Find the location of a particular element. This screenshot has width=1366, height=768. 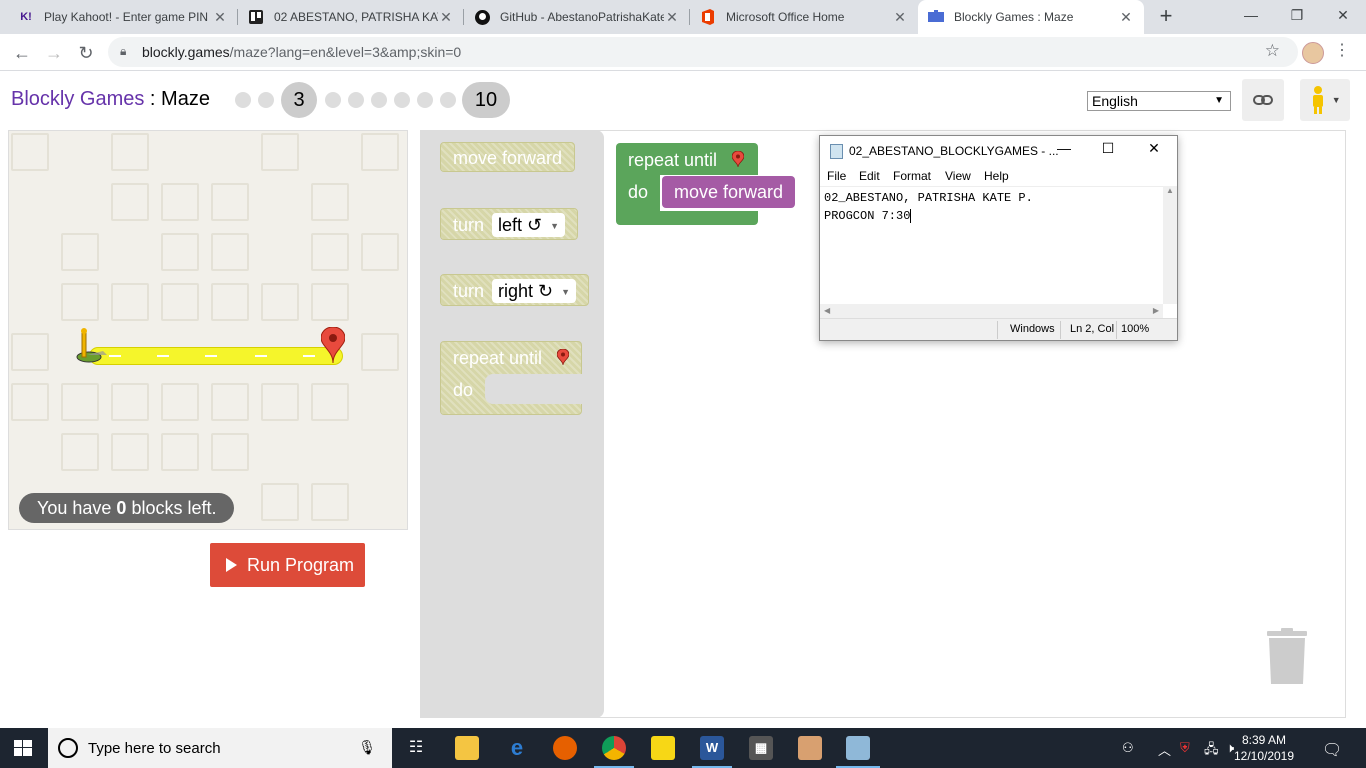

tab-title: GitHub - AbestanoPatrishaKate is located at coordinates (582, 17).